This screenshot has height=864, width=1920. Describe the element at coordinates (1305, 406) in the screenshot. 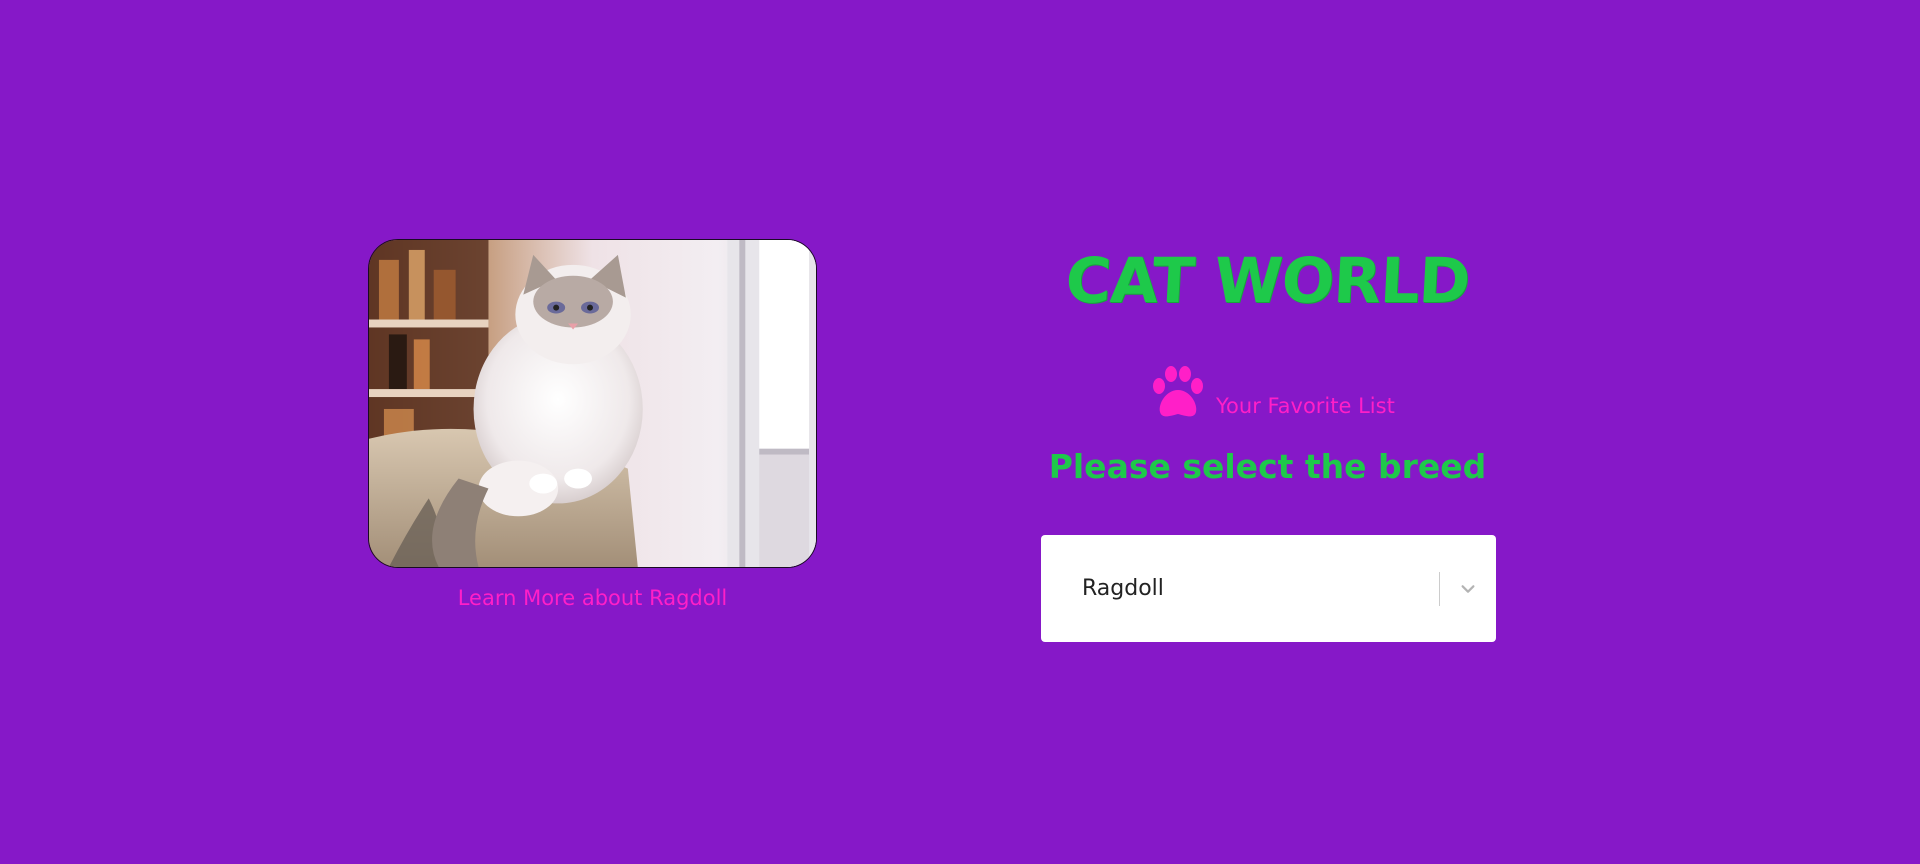

I see `favorite-list-label: Your Favorite List` at that location.